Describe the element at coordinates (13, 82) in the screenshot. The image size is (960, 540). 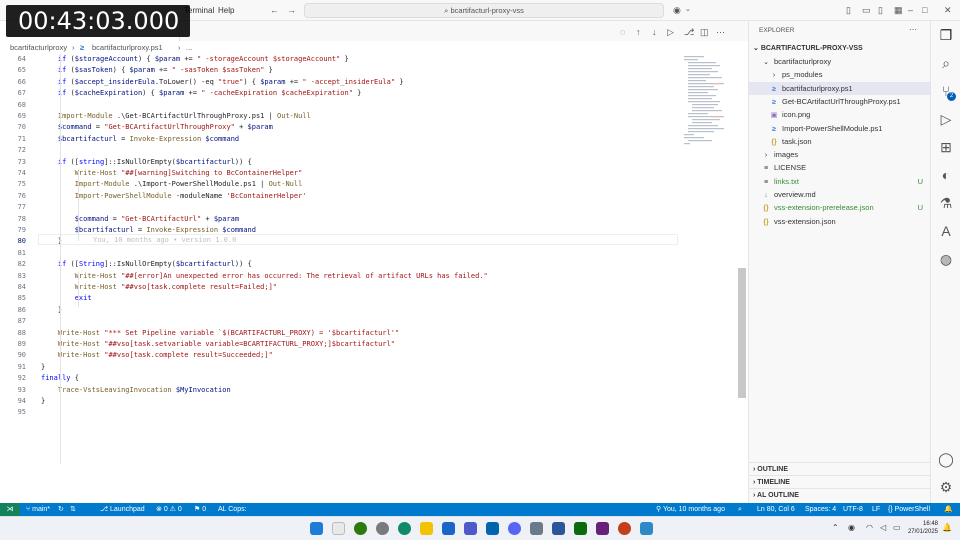
I see `line-number: 66` at that location.